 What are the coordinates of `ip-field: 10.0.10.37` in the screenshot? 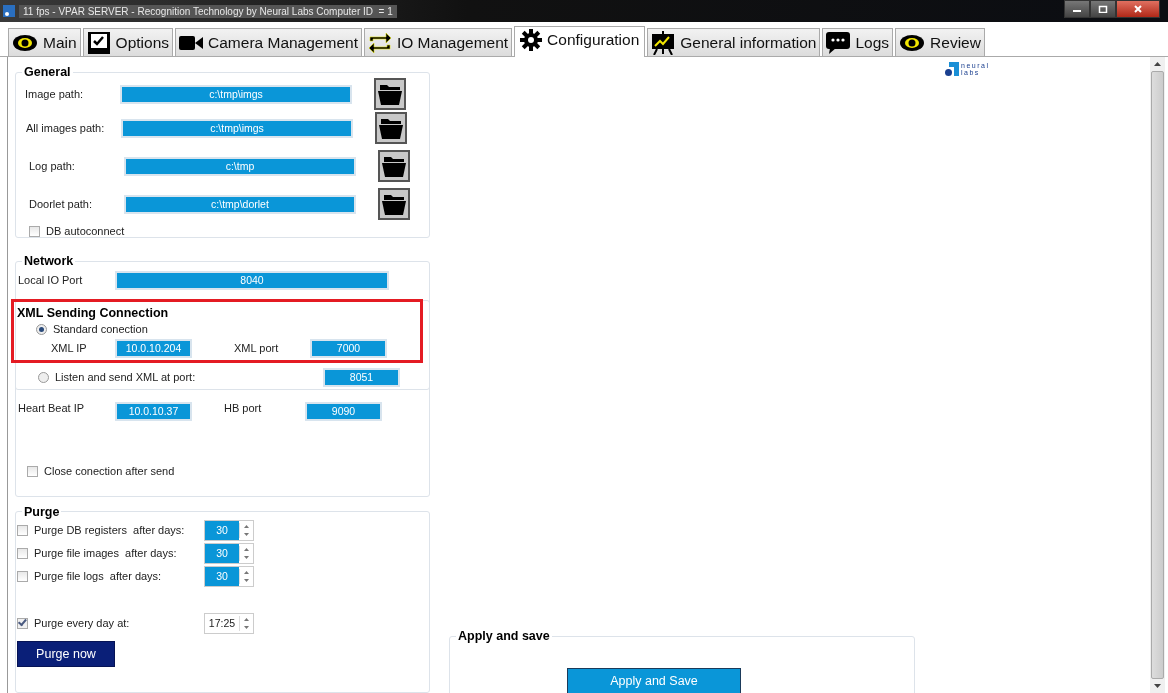 It's located at (153, 411).